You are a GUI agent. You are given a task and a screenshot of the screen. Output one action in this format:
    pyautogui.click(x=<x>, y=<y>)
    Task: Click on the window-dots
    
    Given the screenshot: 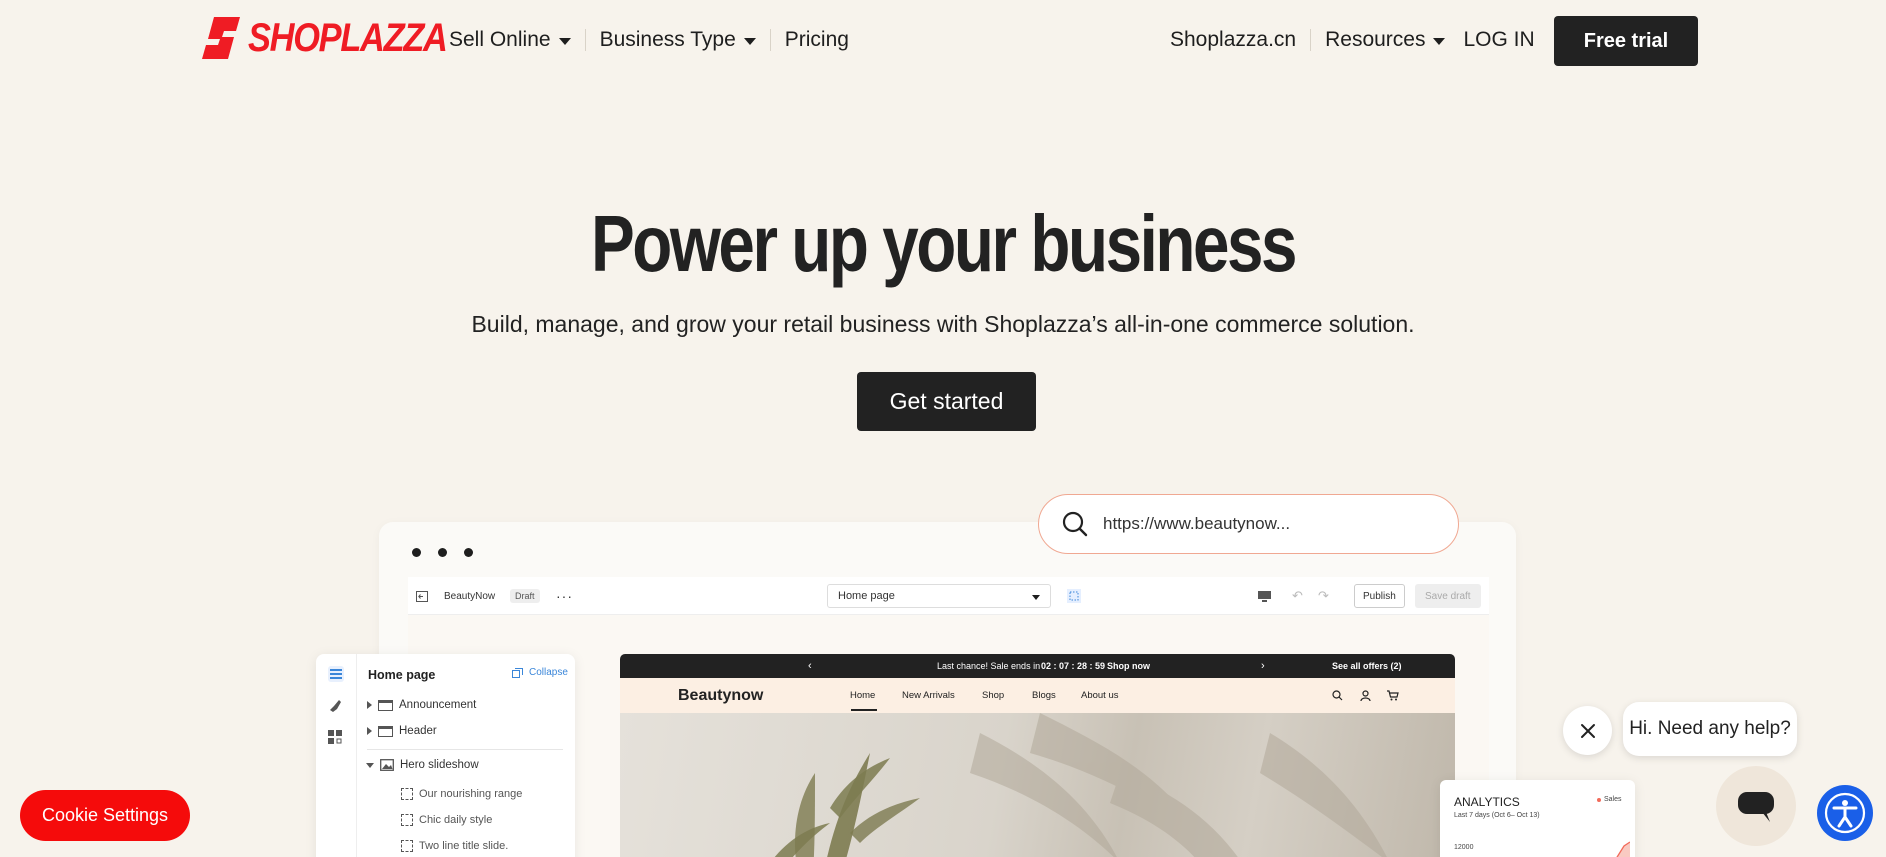 What is the action you would take?
    pyautogui.click(x=442, y=552)
    